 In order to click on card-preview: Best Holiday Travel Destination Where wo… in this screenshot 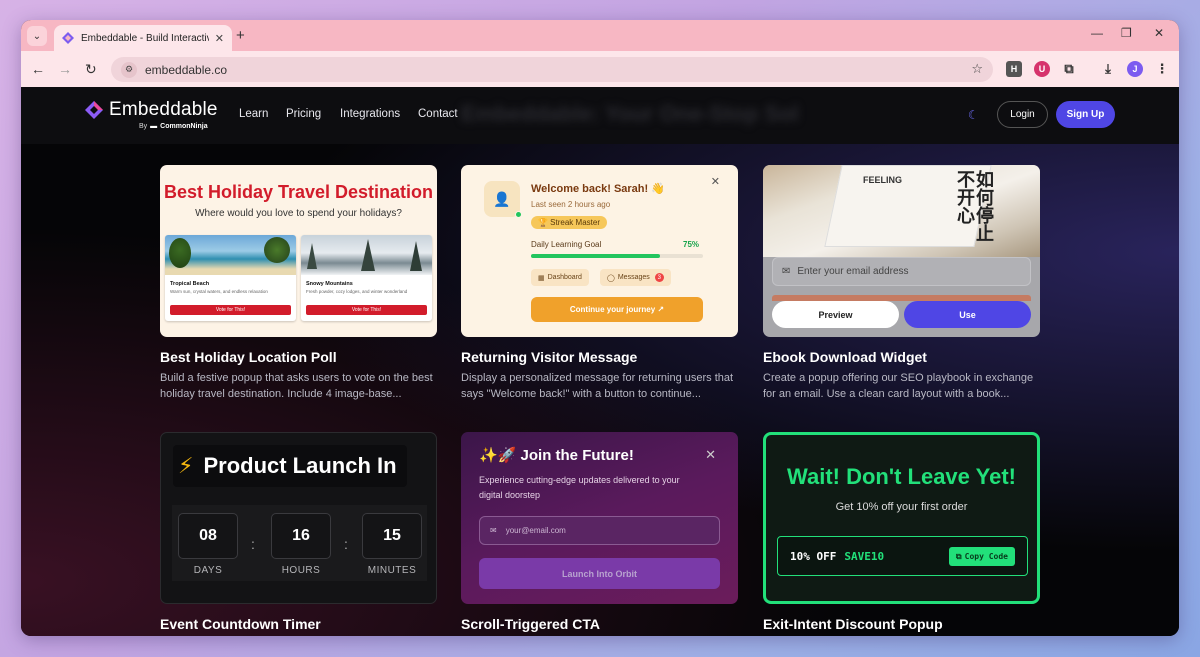, I will do `click(298, 251)`.